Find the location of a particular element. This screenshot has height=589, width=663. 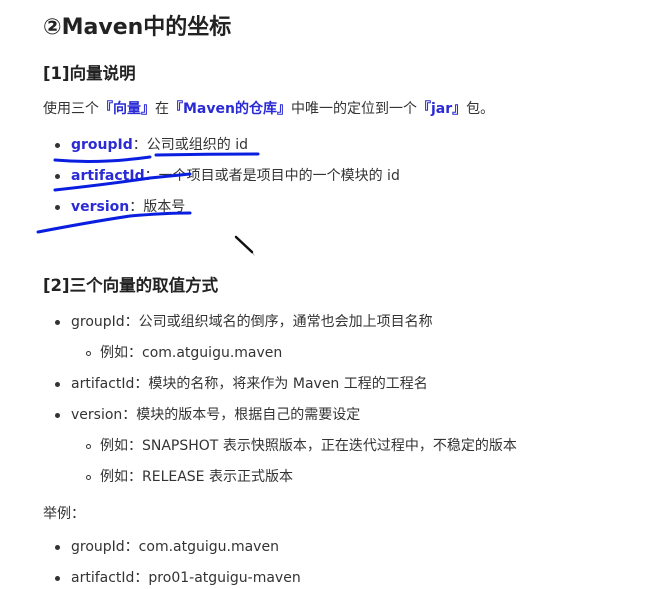

page-title: ②Maven中的坐标 is located at coordinates (137, 27).